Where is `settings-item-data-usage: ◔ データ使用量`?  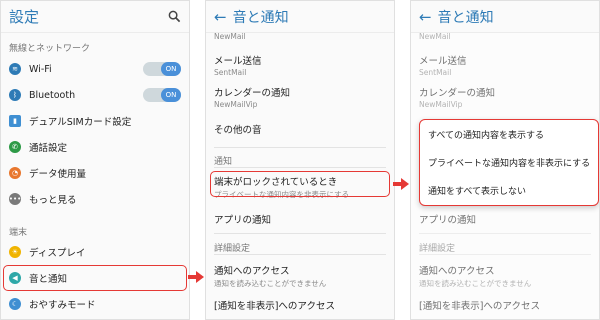 settings-item-data-usage: ◔ データ使用量 is located at coordinates (95, 173).